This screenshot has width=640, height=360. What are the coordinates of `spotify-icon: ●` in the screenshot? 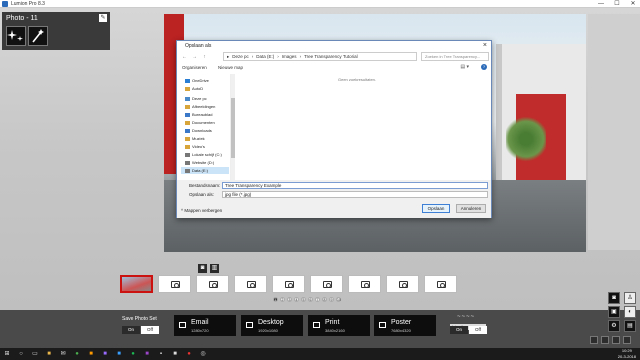 It's located at (133, 354).